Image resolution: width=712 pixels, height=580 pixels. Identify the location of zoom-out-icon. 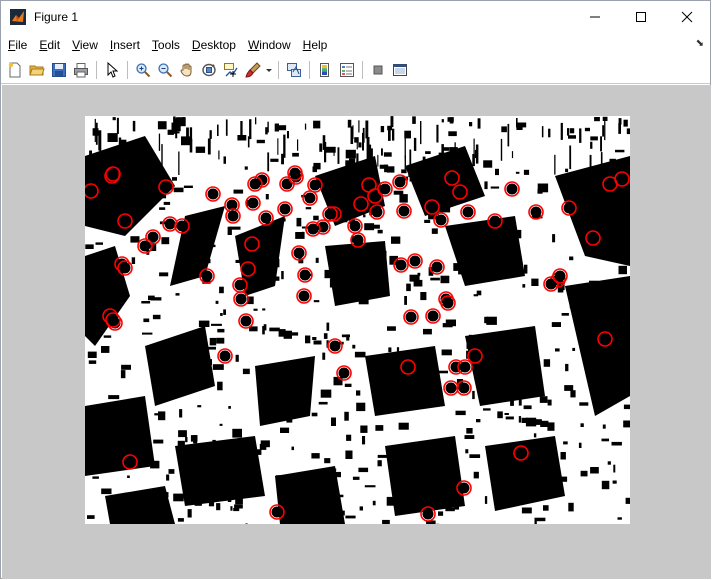
(165, 70).